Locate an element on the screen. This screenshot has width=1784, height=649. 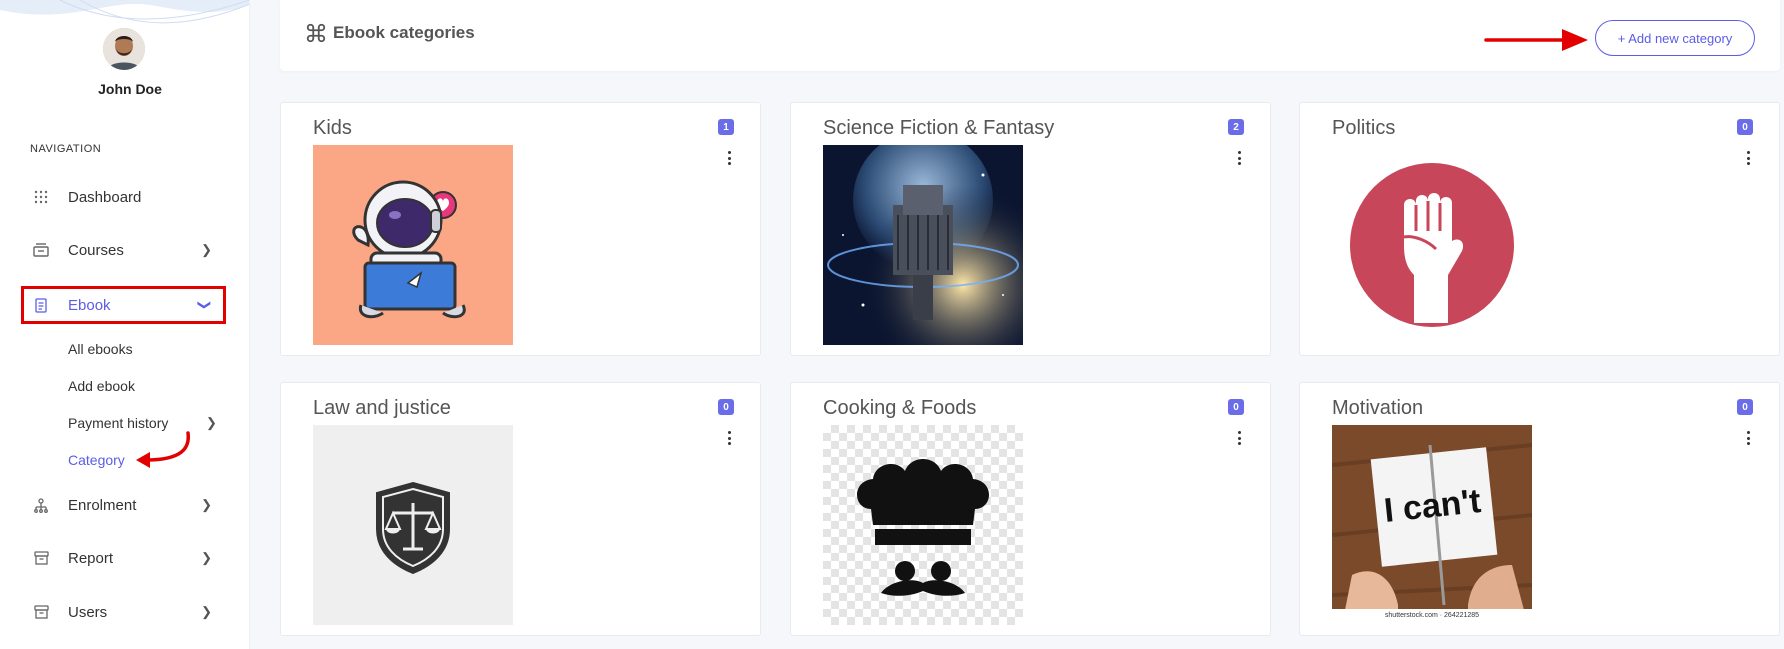
category-title: Kids is located at coordinates (332, 128).